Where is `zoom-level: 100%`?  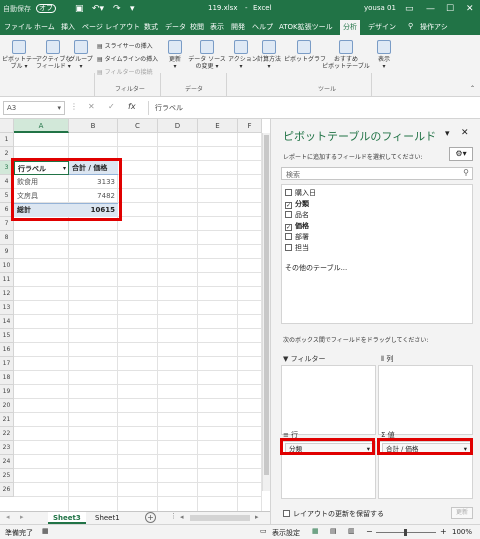 zoom-level: 100% is located at coordinates (462, 532).